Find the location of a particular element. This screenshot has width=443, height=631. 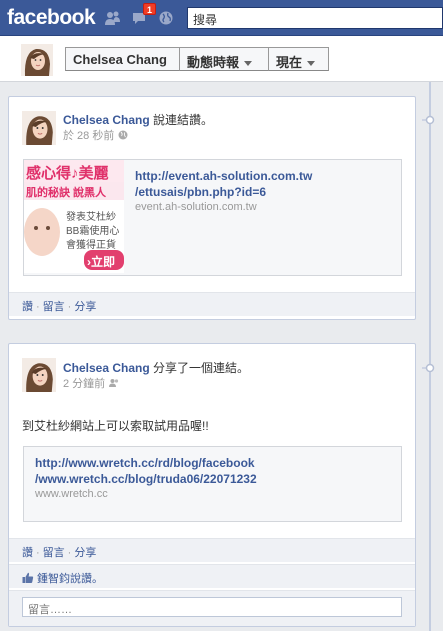

search-input: 搜尋 is located at coordinates (315, 18).